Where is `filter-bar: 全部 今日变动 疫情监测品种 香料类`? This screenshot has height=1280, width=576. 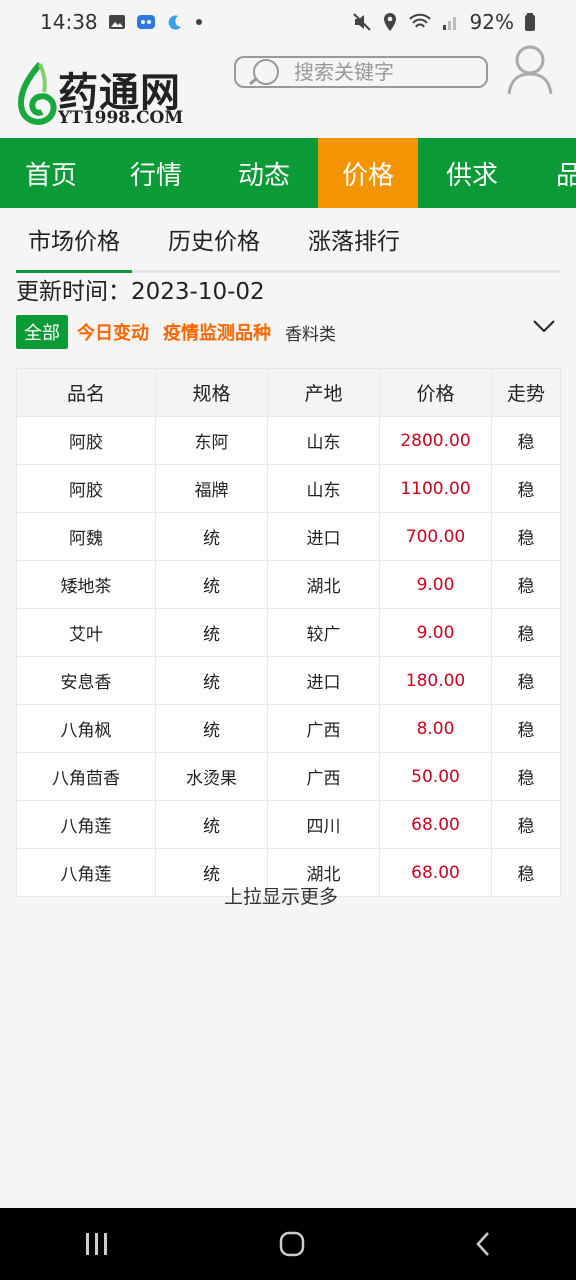
filter-bar: 全部 今日变动 疫情监测品种 香料类 is located at coordinates (288, 332).